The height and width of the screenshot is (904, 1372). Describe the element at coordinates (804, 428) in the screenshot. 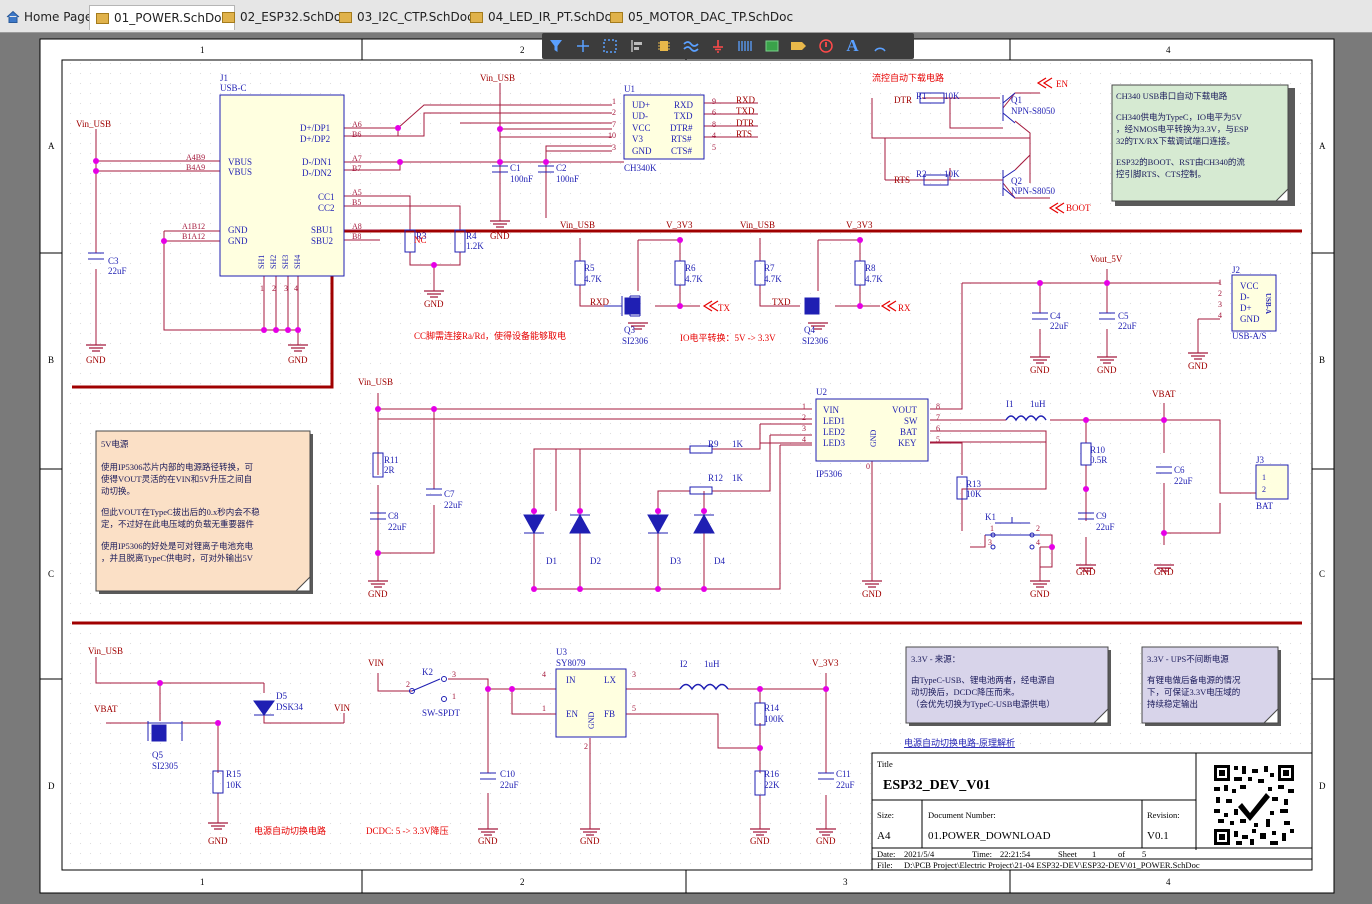

I see `u2-pin-num-3: 3` at that location.